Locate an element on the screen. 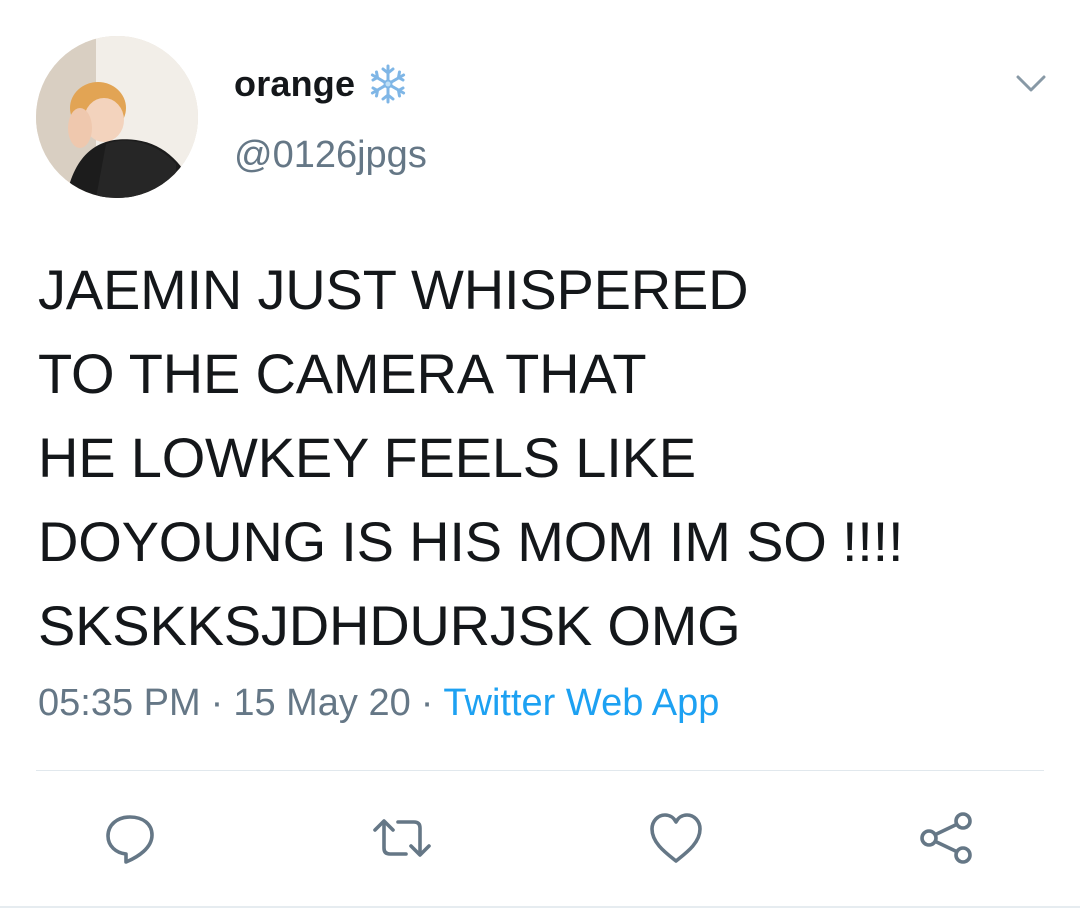 This screenshot has width=1080, height=917. snowflake-icon is located at coordinates (388, 84).